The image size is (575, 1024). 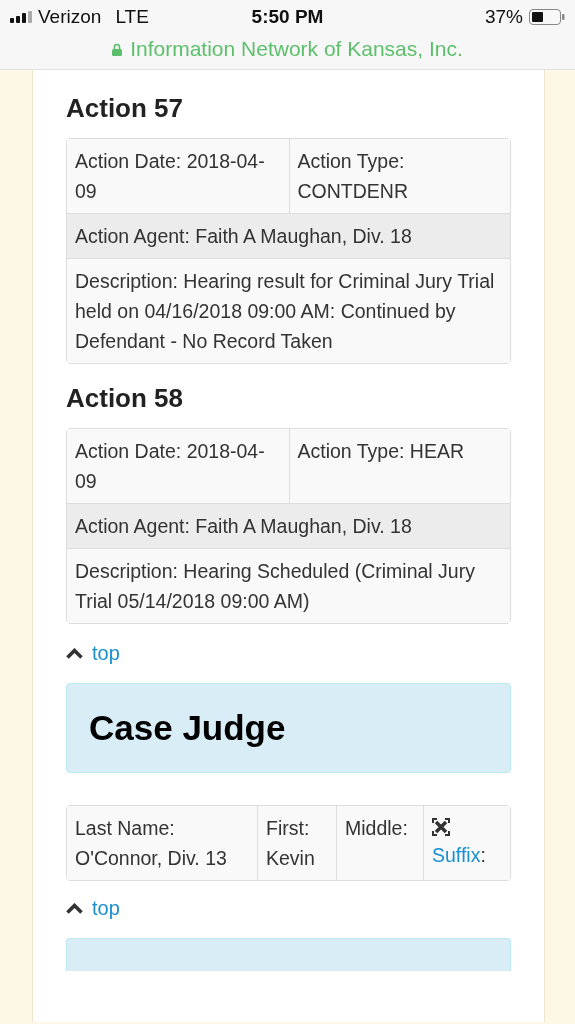 I want to click on table-cell: Description: Hearing Scheduled (Criminal Jury Trial 05/14/2018 09:00 AM), so click(x=288, y=585).